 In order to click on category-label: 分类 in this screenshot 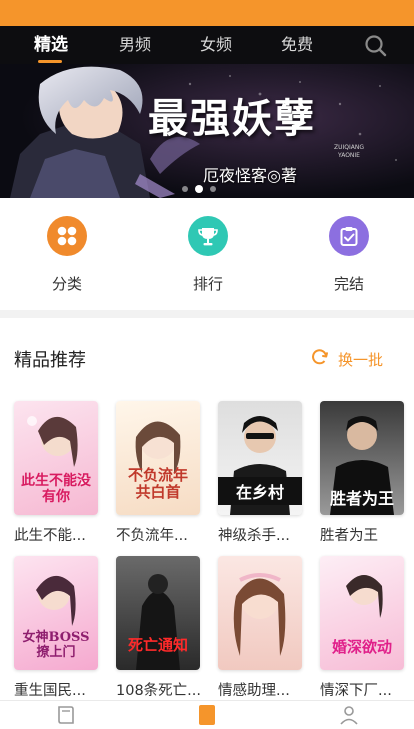, I will do `click(66, 284)`.